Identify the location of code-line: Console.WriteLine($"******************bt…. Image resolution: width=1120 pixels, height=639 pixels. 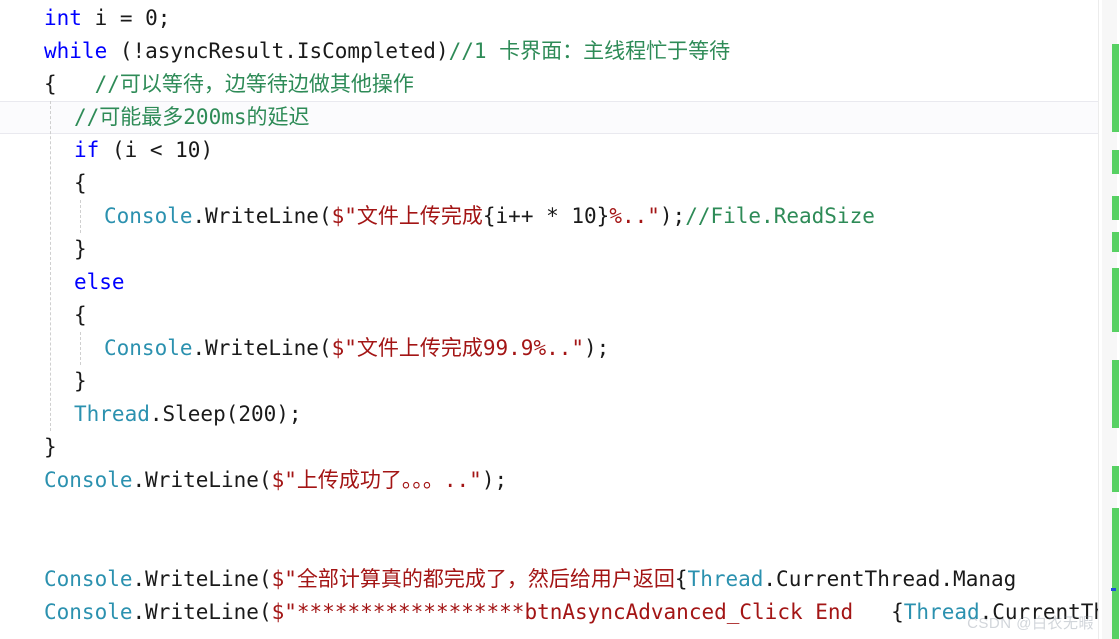
(549, 612).